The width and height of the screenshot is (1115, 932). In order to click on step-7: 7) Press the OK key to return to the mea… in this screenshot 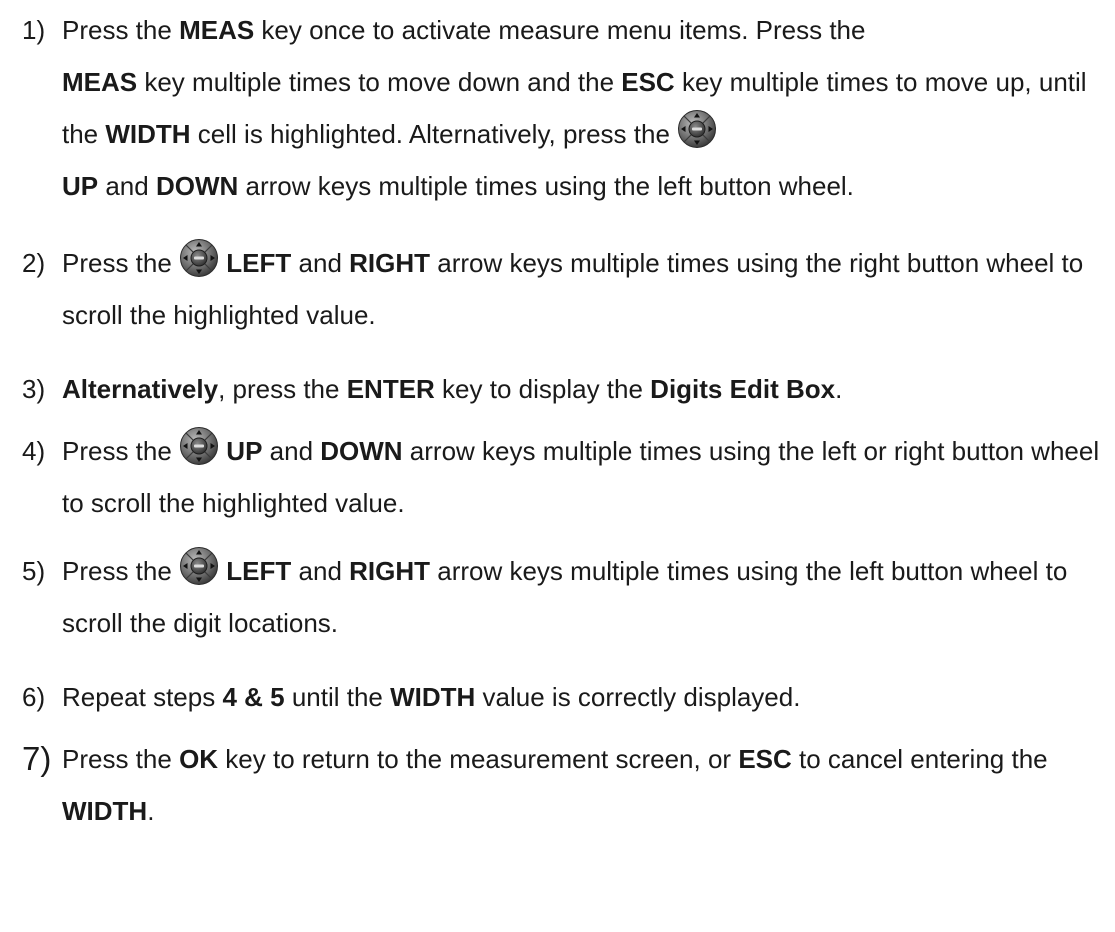, I will do `click(564, 785)`.